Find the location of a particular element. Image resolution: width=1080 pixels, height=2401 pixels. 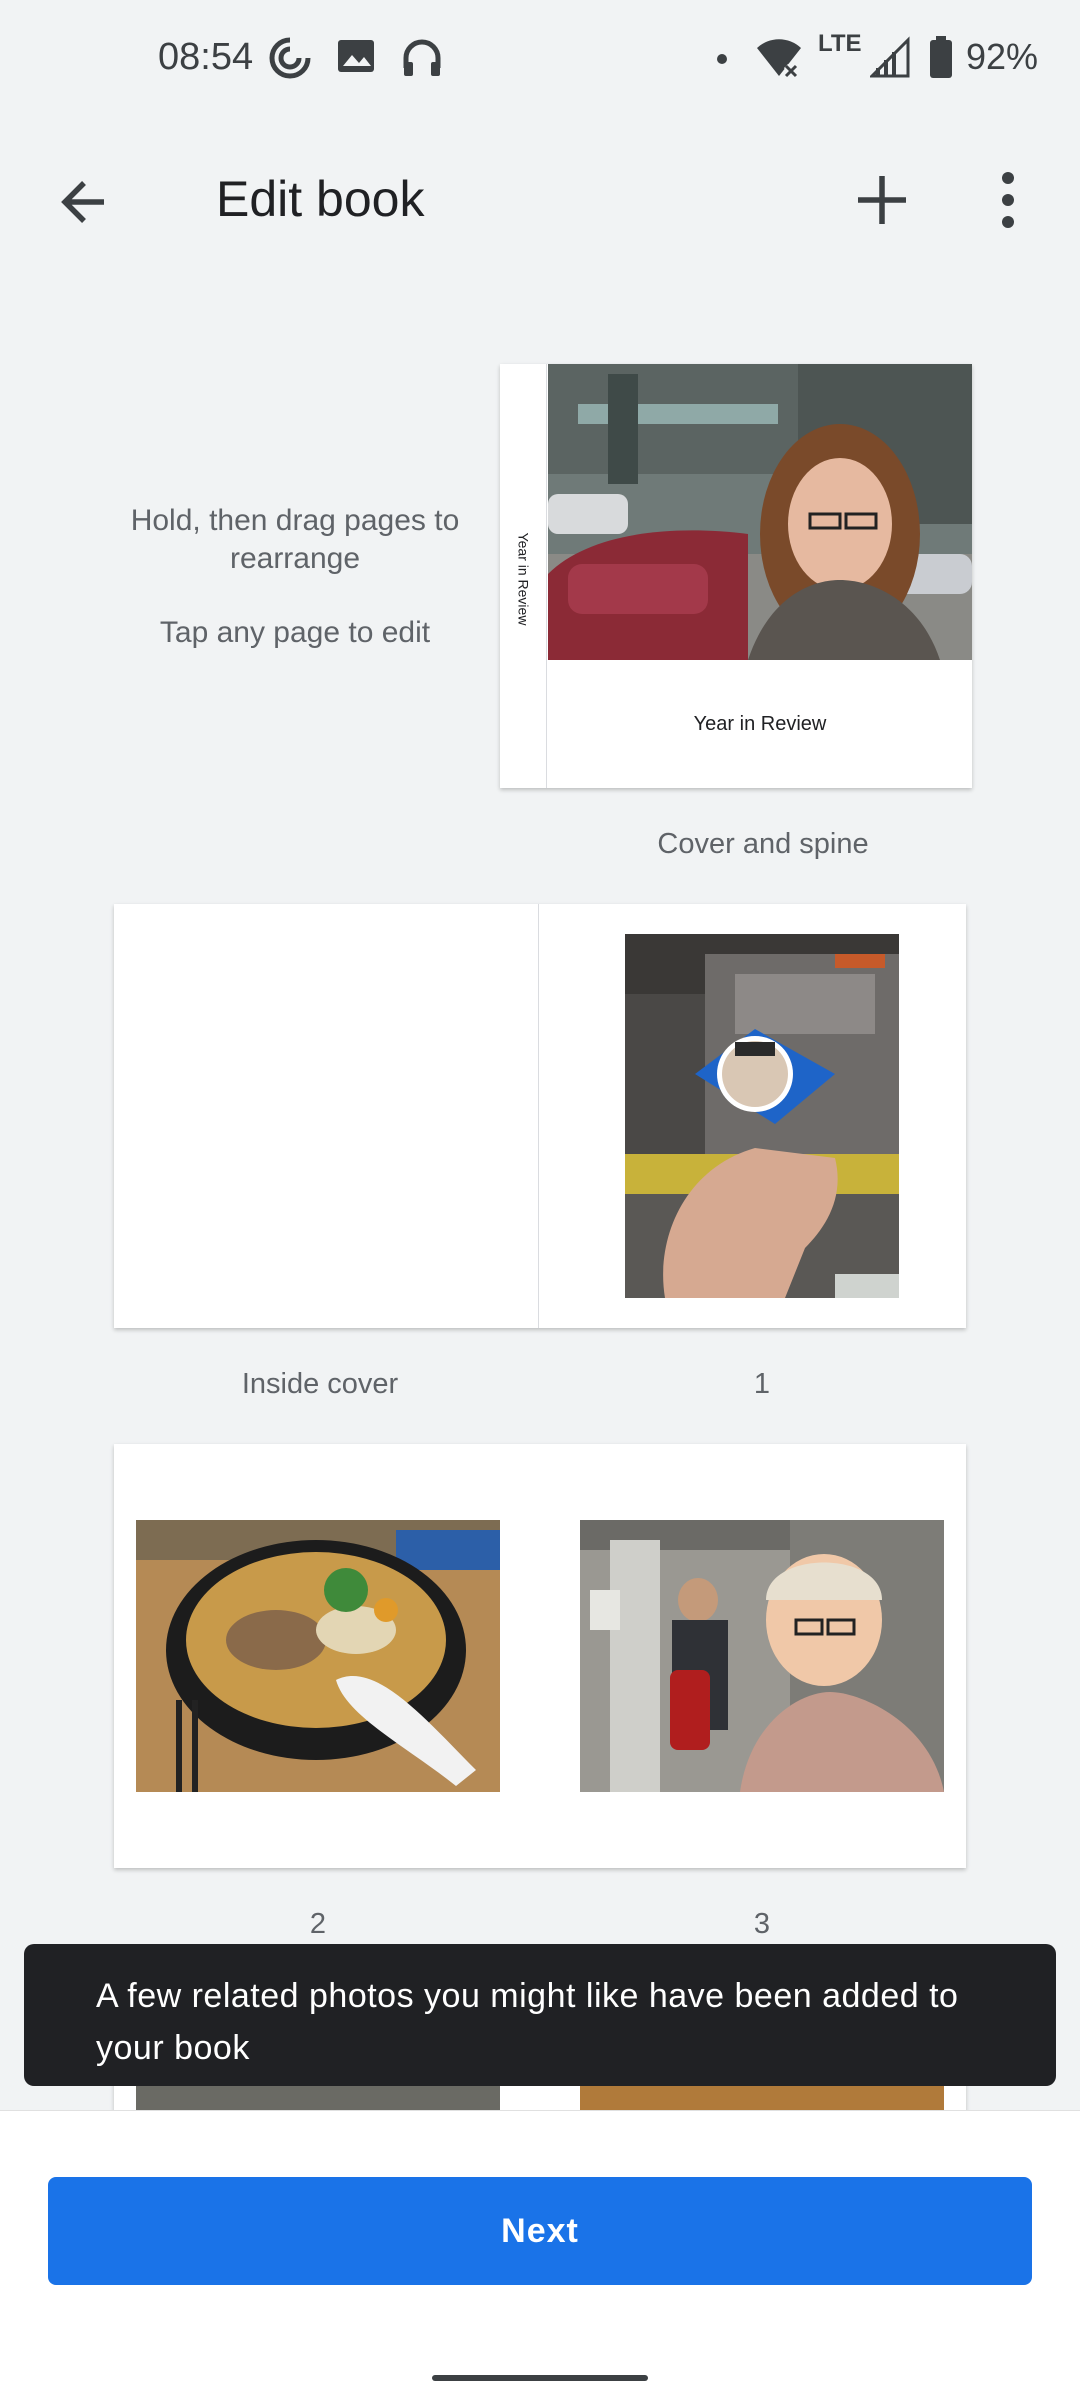

page-3-photo is located at coordinates (762, 1656).